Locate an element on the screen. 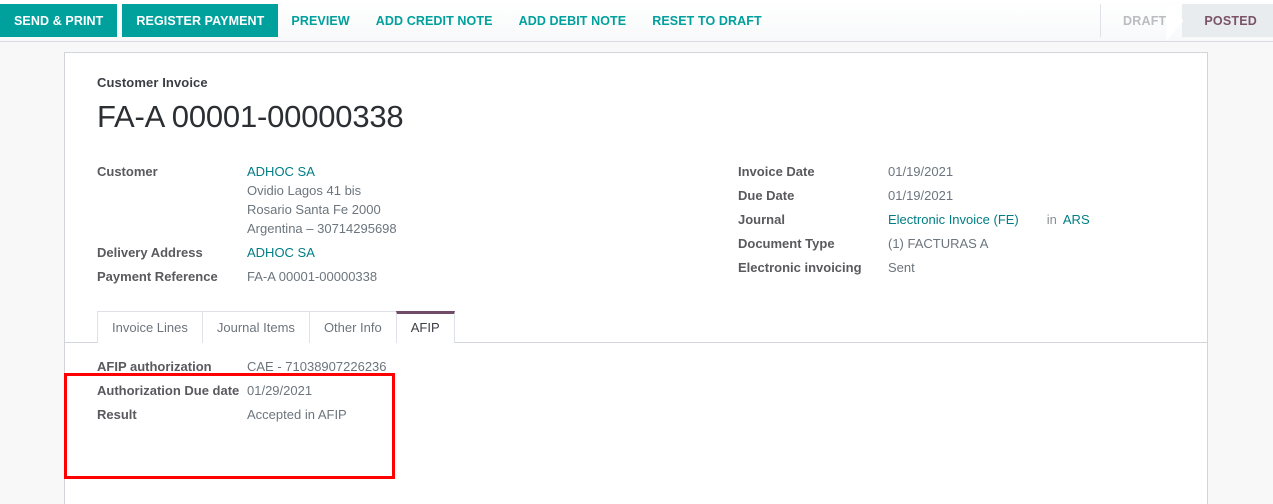  status-bar: DRAFT POSTED is located at coordinates (1186, 20).